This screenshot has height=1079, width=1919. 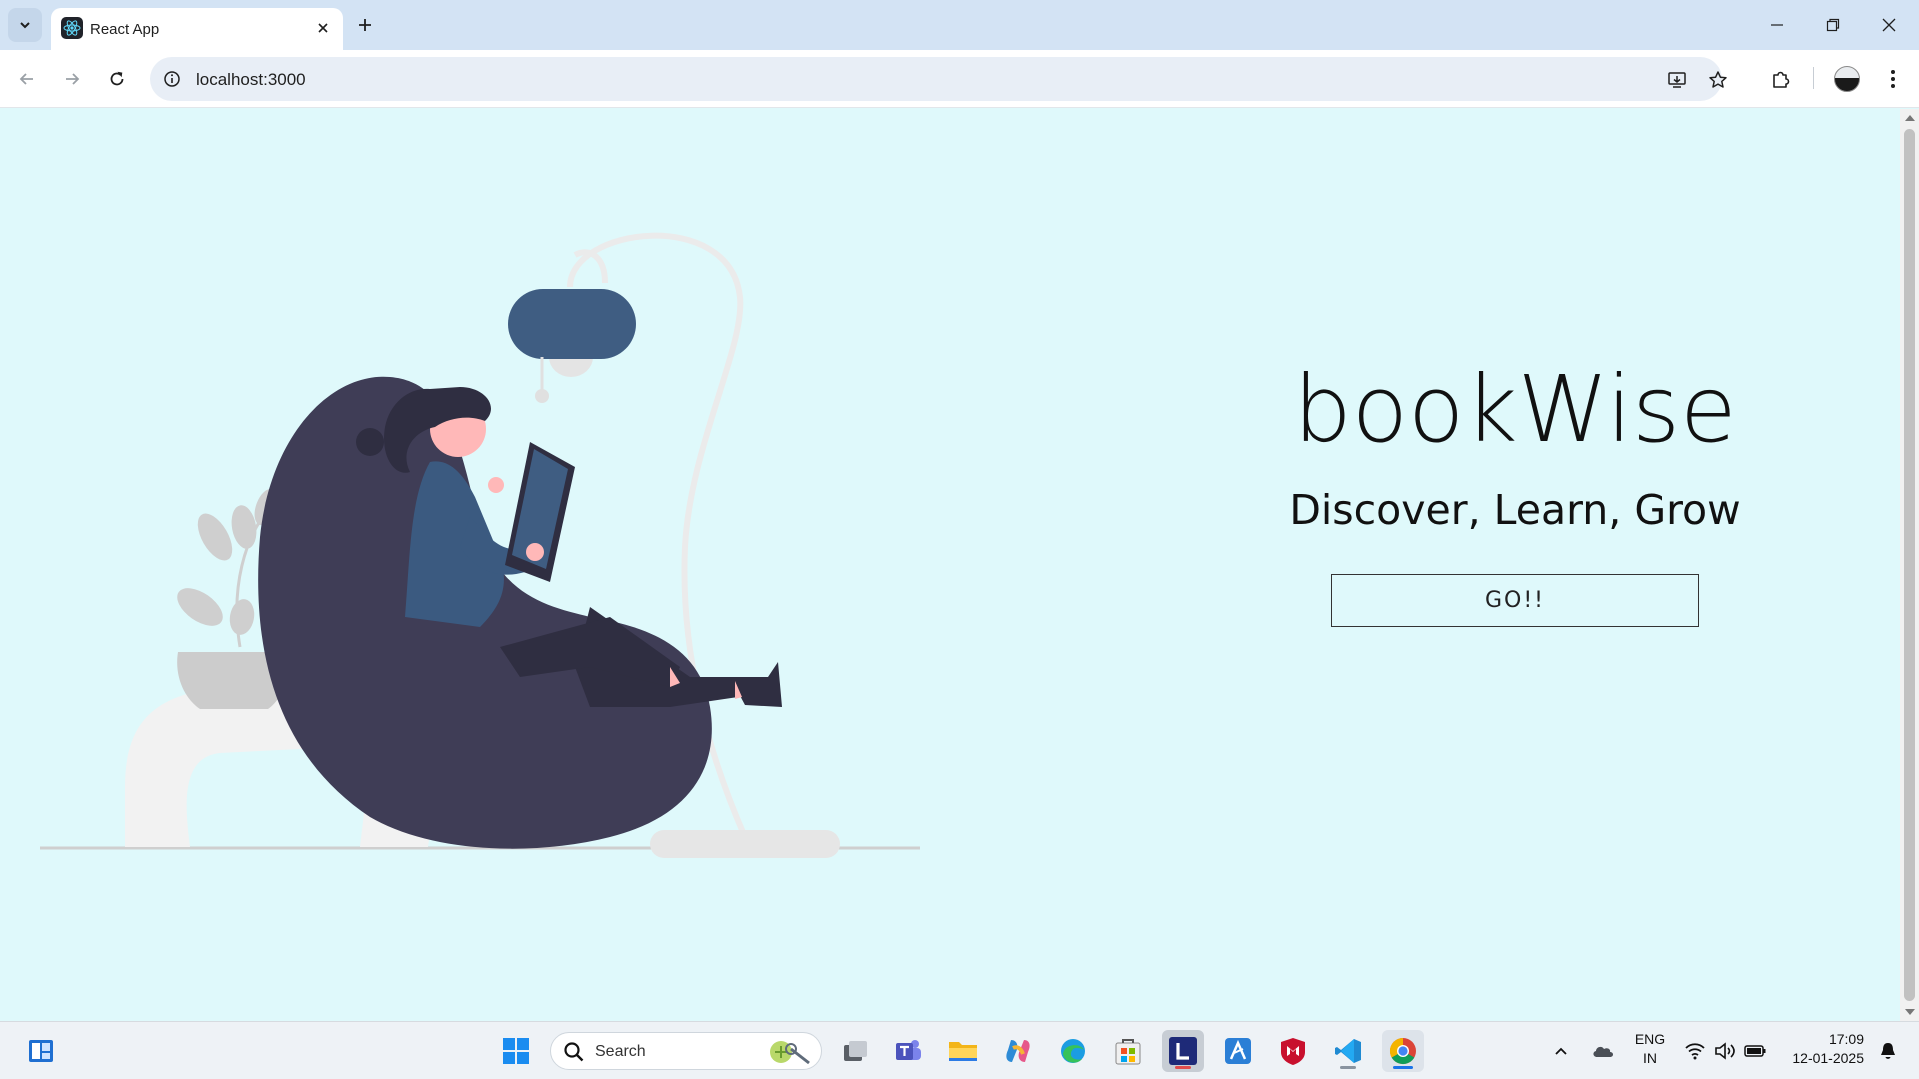 What do you see at coordinates (1755, 1051) in the screenshot?
I see `battery-icon` at bounding box center [1755, 1051].